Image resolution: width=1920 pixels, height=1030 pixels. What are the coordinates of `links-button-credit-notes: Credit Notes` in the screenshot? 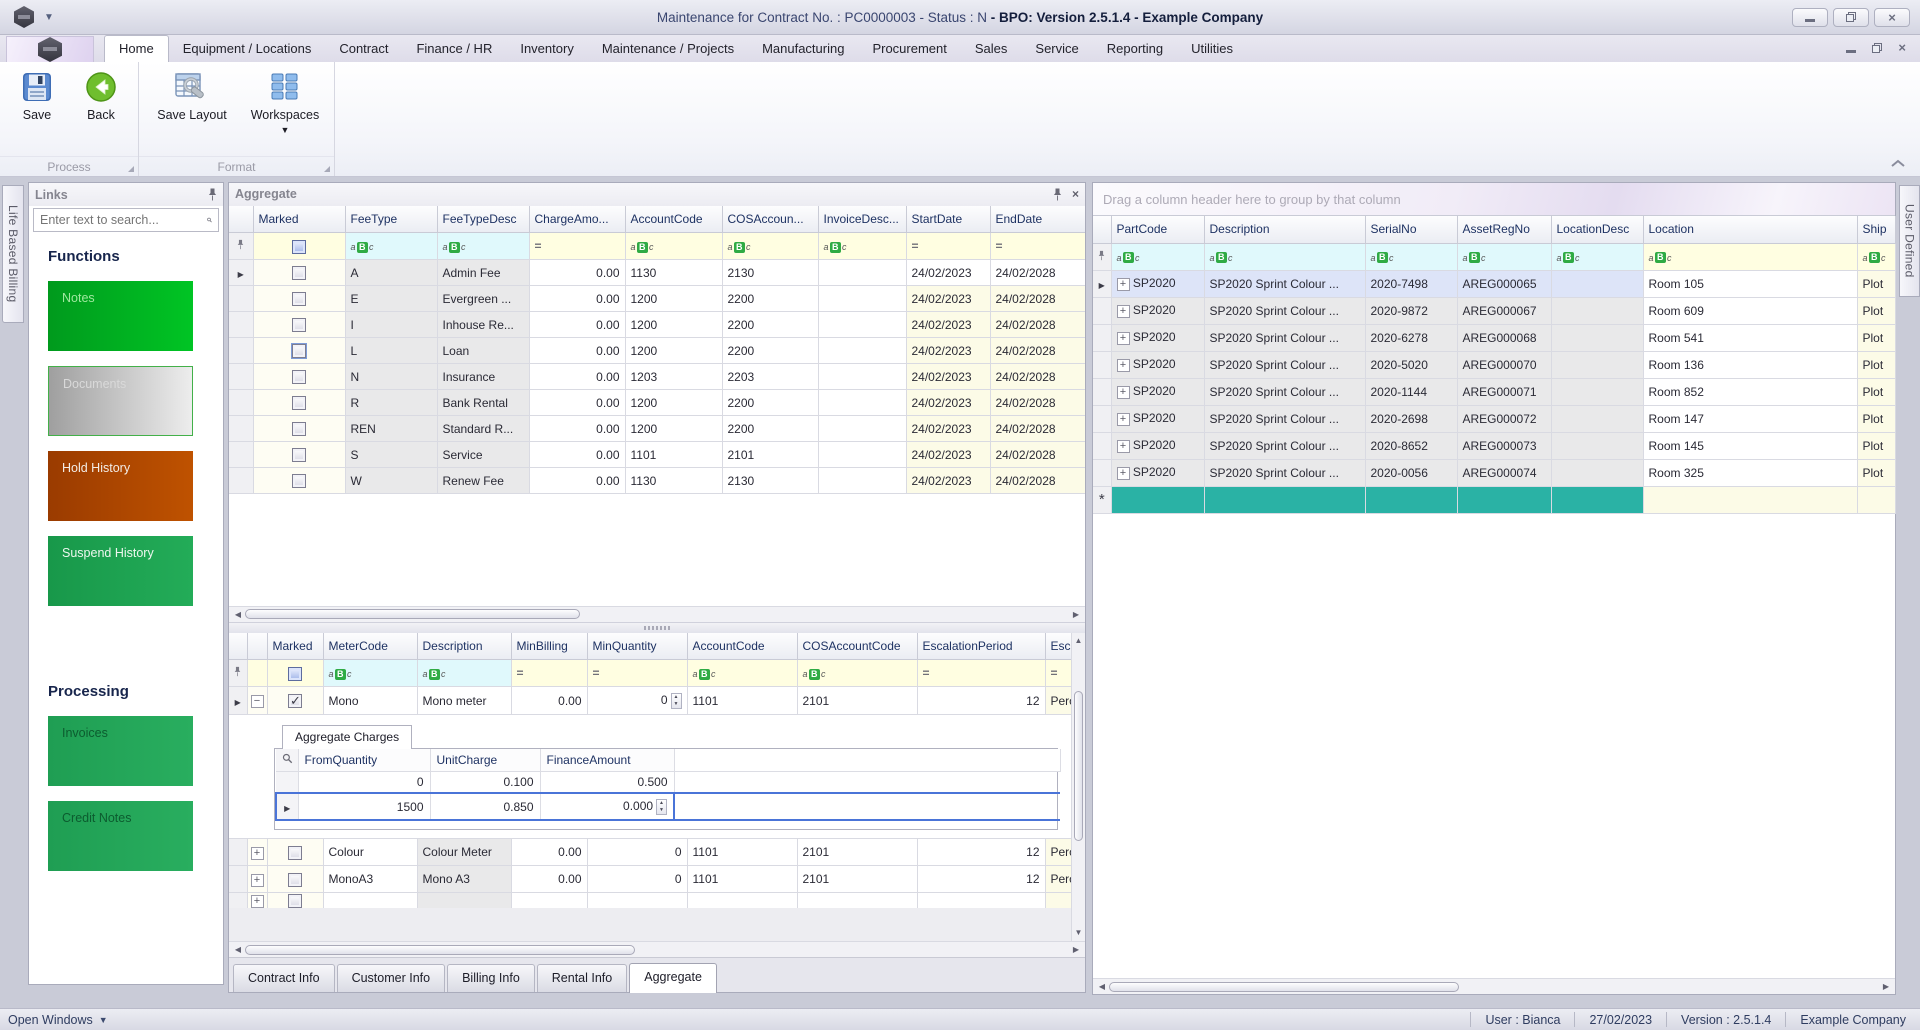 It's located at (120, 836).